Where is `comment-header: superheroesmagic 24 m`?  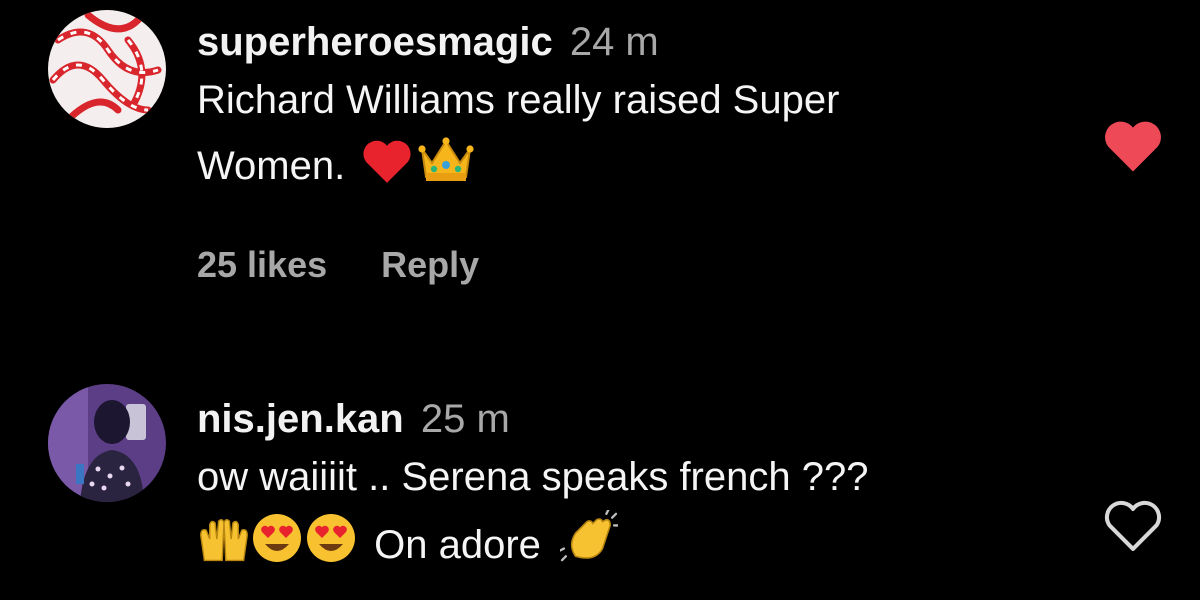 comment-header: superheroesmagic 24 m is located at coordinates (653, 42).